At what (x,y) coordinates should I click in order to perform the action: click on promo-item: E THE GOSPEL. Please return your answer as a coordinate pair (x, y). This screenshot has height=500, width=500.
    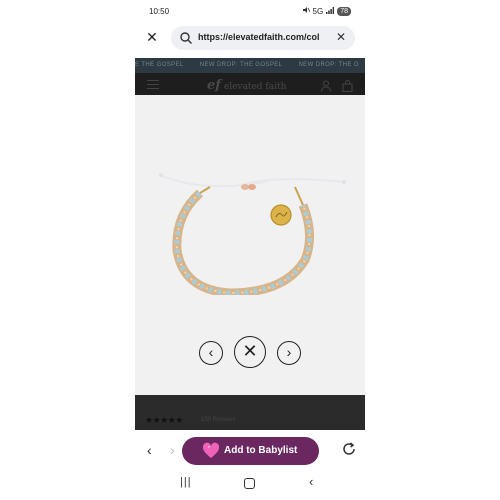
    Looking at the image, I should click on (159, 65).